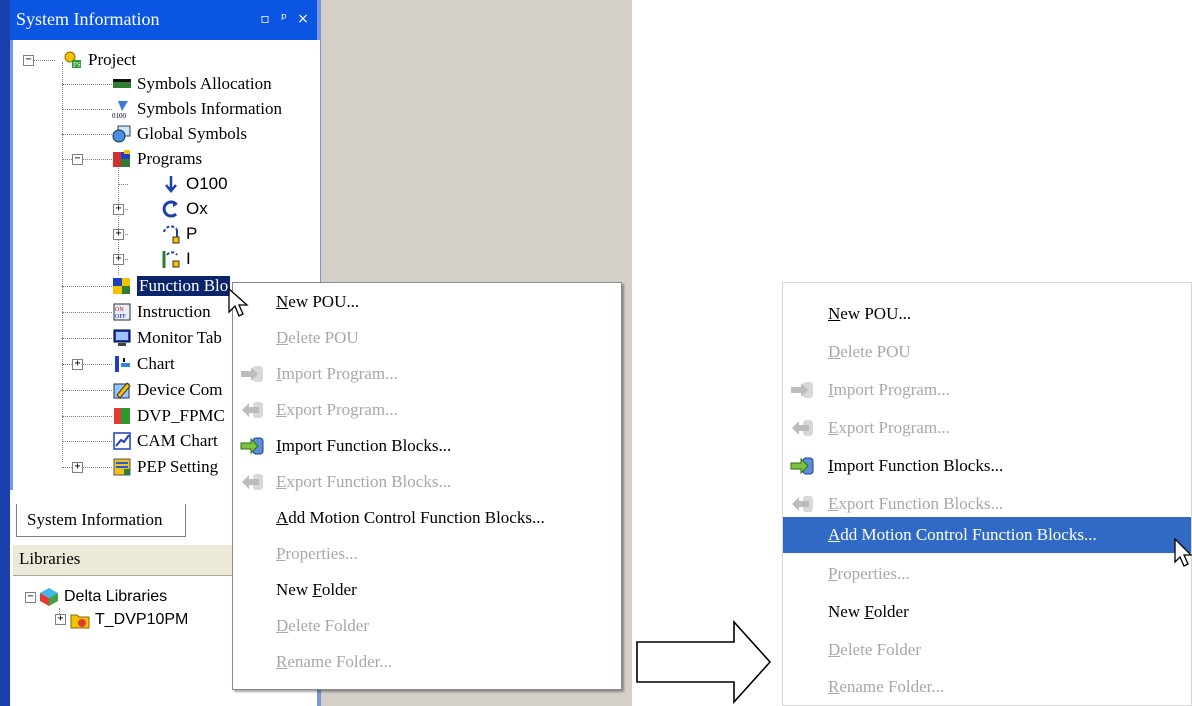 This screenshot has width=1192, height=706. I want to click on transition-arrow-icon, so click(704, 662).